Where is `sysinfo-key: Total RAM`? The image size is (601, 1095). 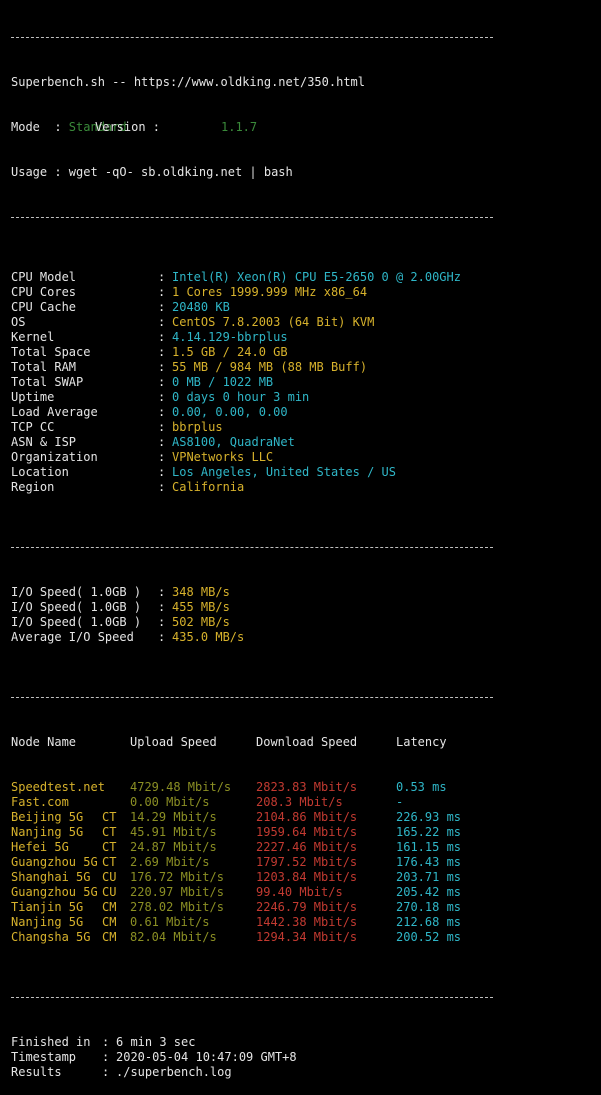 sysinfo-key: Total RAM is located at coordinates (44, 367).